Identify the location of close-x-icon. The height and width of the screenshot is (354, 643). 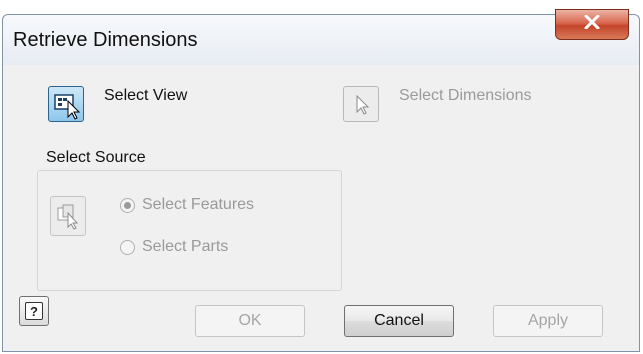
(592, 24).